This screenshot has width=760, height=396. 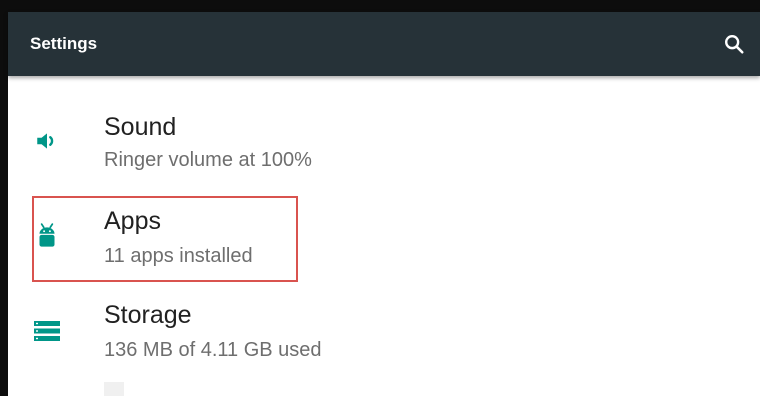 I want to click on settings-item-title: Apps, so click(x=132, y=221).